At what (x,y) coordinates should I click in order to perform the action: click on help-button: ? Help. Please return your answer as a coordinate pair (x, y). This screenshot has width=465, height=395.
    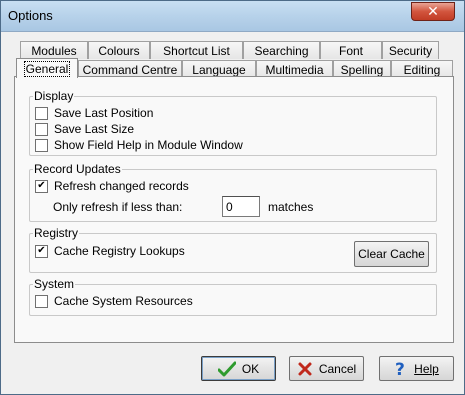
    Looking at the image, I should click on (416, 368).